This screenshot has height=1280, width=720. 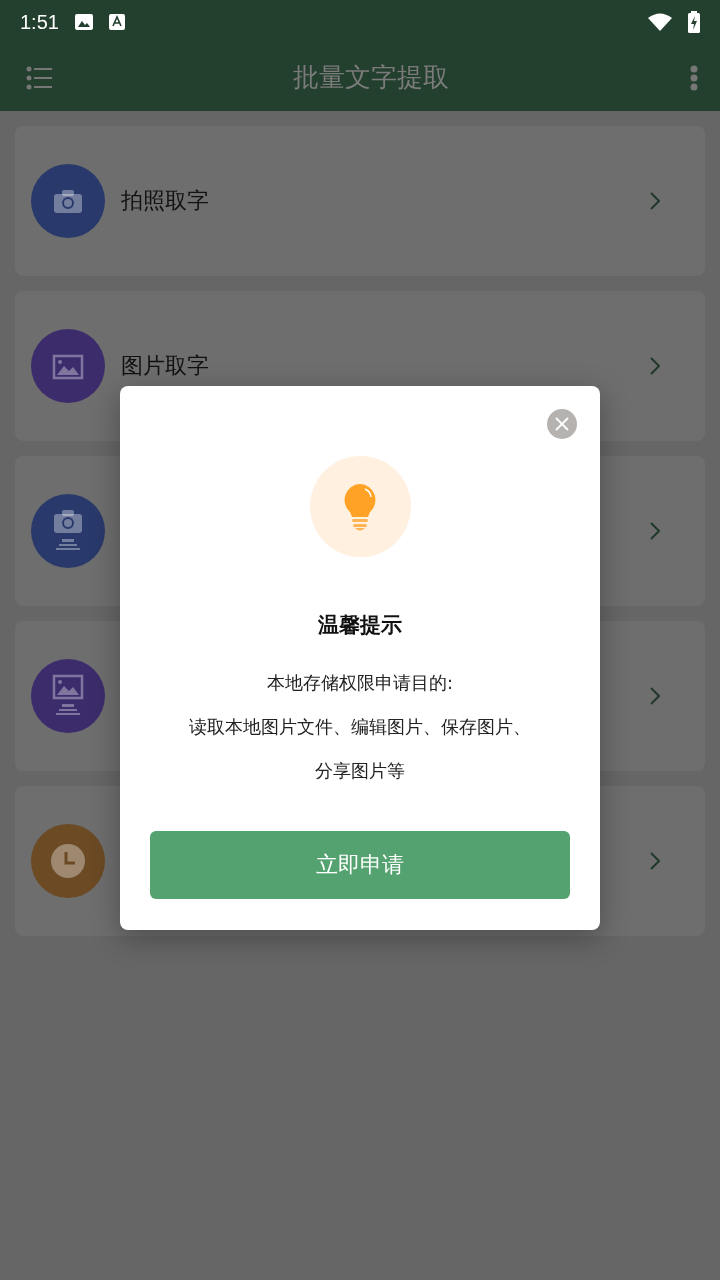 I want to click on apply-button: 立即申请, so click(x=360, y=865).